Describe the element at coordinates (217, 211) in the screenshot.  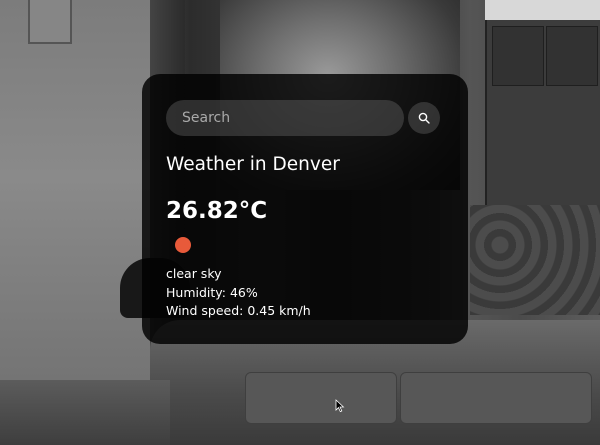
I see `temperature: 26.82°C` at that location.